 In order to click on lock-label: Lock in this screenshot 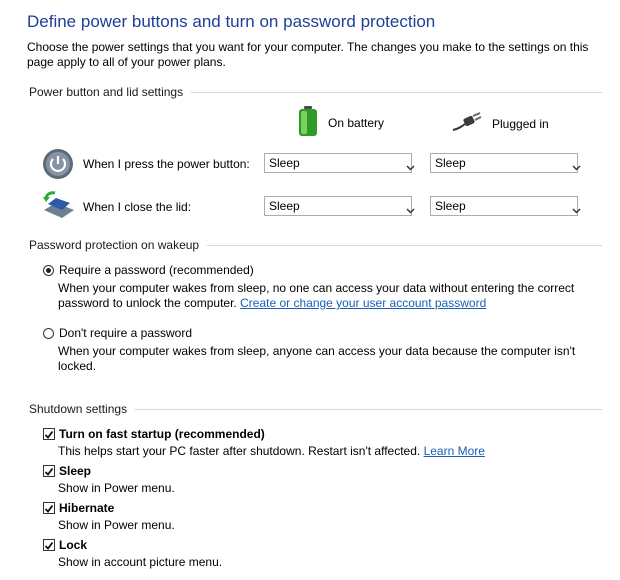, I will do `click(73, 545)`.